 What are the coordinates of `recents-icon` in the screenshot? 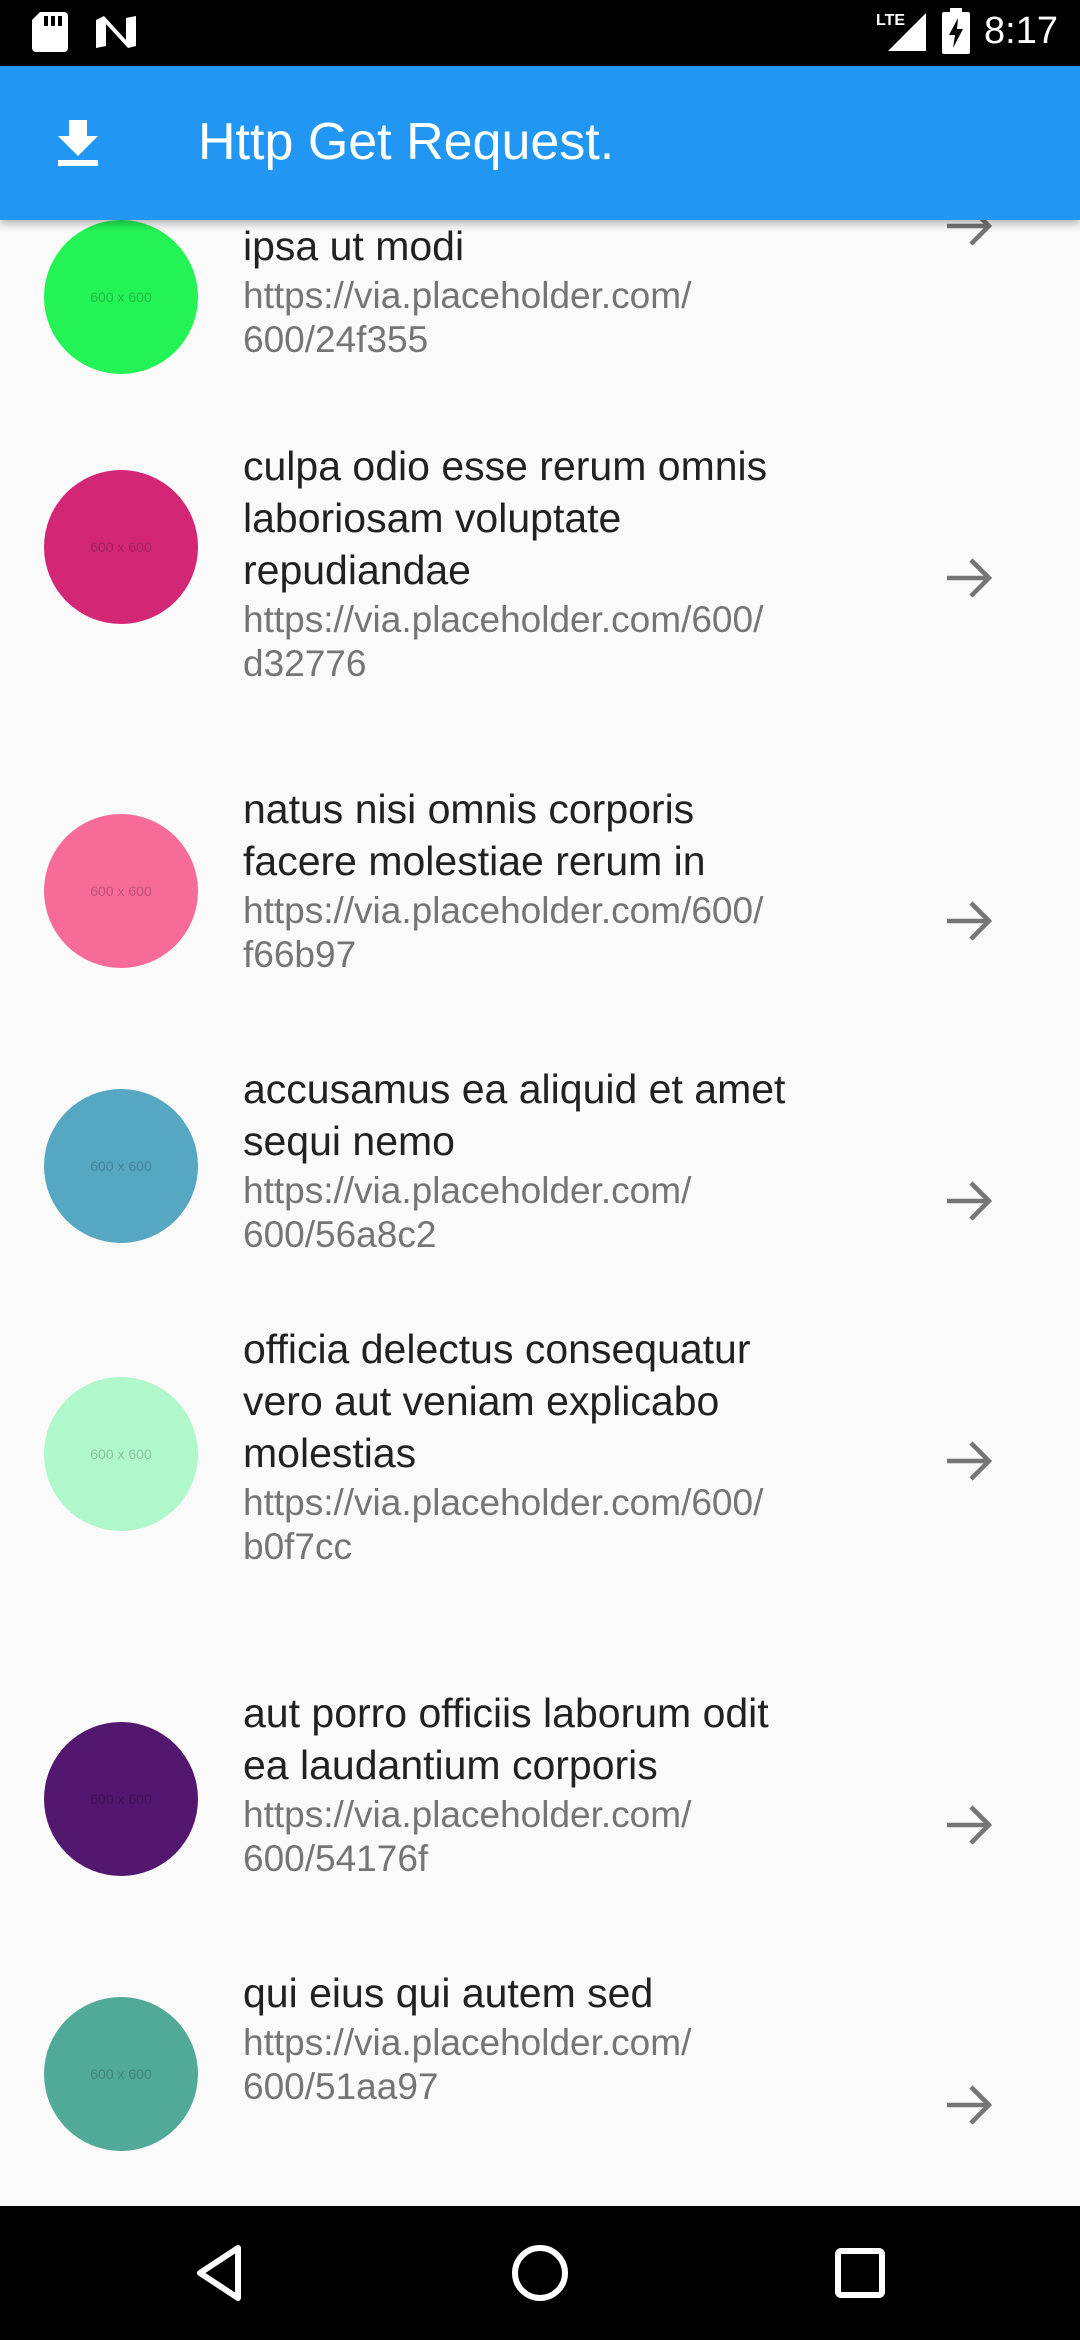 It's located at (860, 2273).